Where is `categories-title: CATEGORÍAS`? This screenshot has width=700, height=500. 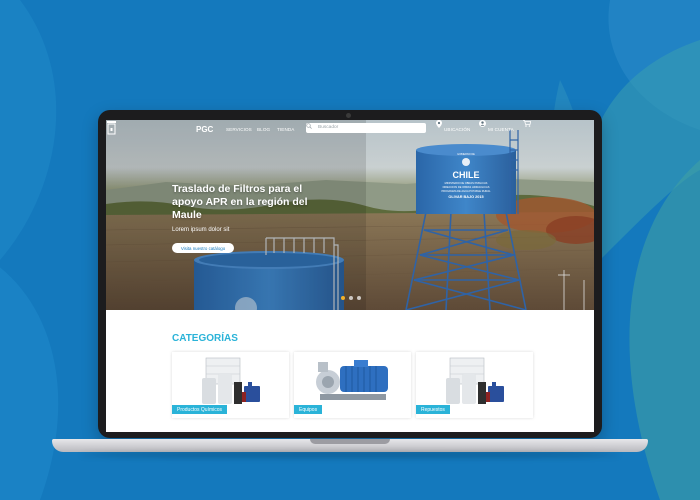
categories-title: CATEGORÍAS is located at coordinates (205, 338).